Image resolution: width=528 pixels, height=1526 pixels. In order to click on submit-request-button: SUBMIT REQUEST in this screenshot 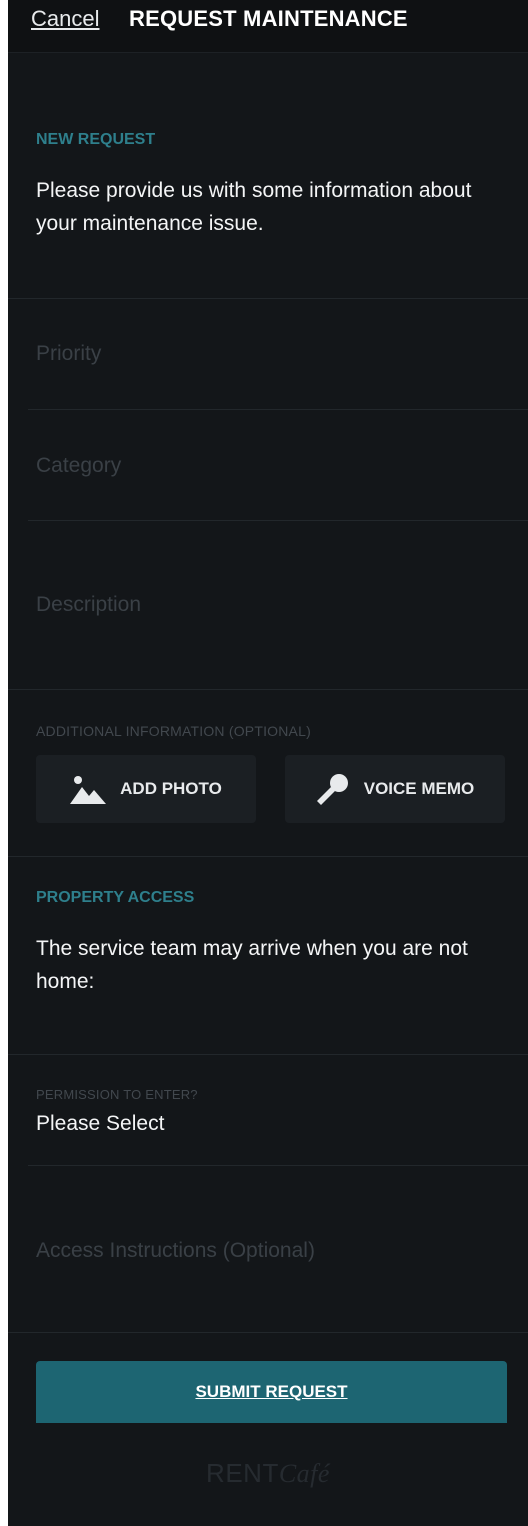, I will do `click(271, 1392)`.